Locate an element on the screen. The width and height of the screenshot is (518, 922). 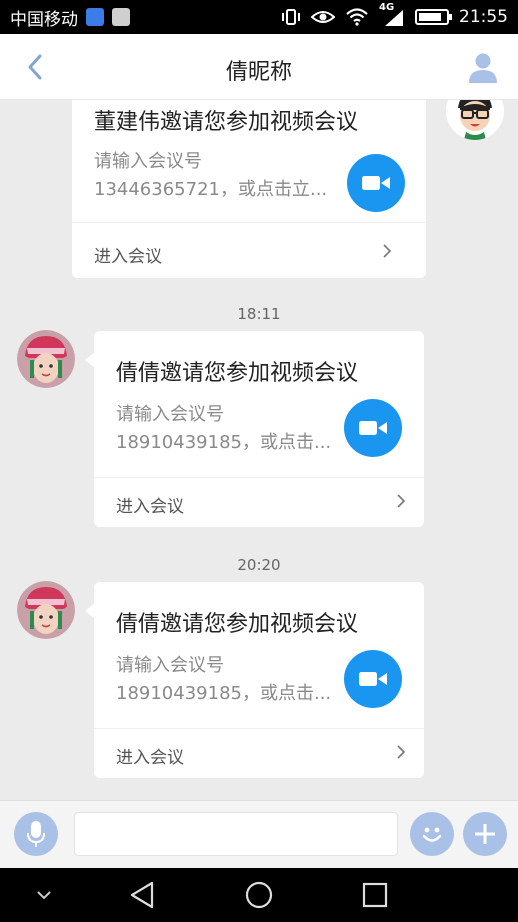
smiley-icon is located at coordinates (432, 834).